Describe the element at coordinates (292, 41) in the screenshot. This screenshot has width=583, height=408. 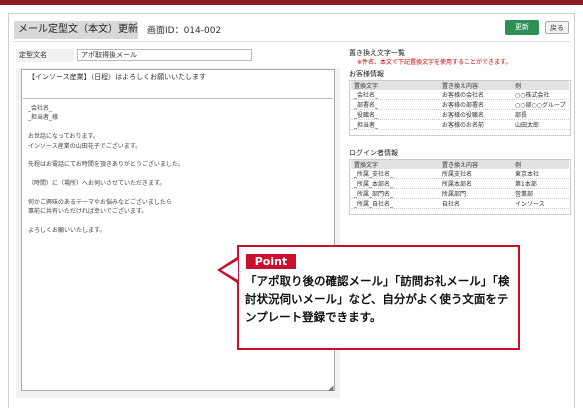
I see `header-divider` at that location.